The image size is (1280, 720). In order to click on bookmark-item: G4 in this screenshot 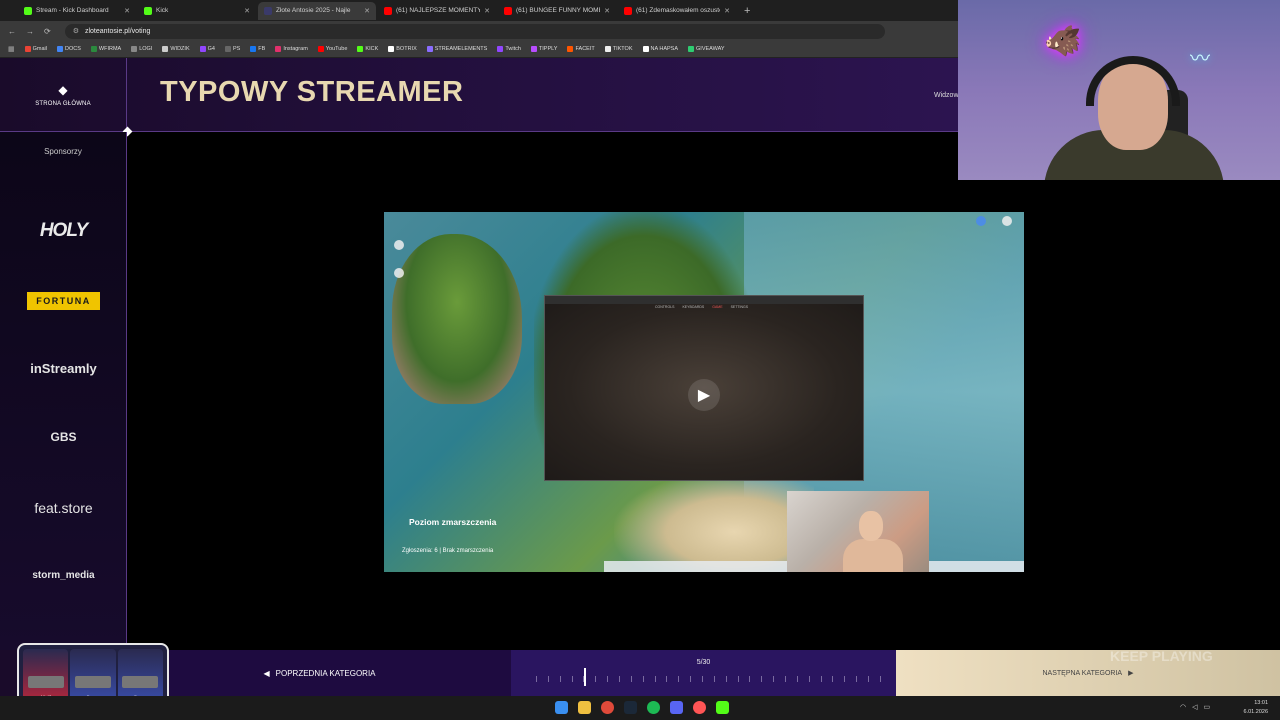, I will do `click(207, 49)`.